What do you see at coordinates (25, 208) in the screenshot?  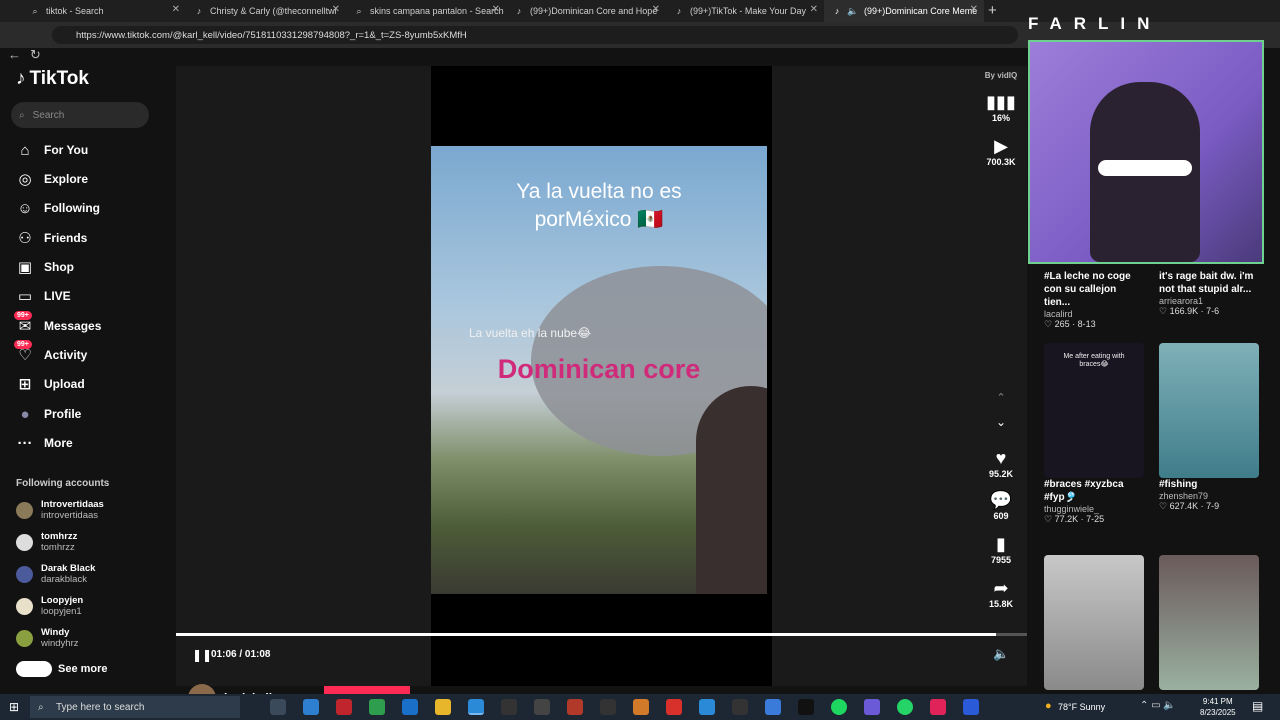 I see `following-icon: ☺` at bounding box center [25, 208].